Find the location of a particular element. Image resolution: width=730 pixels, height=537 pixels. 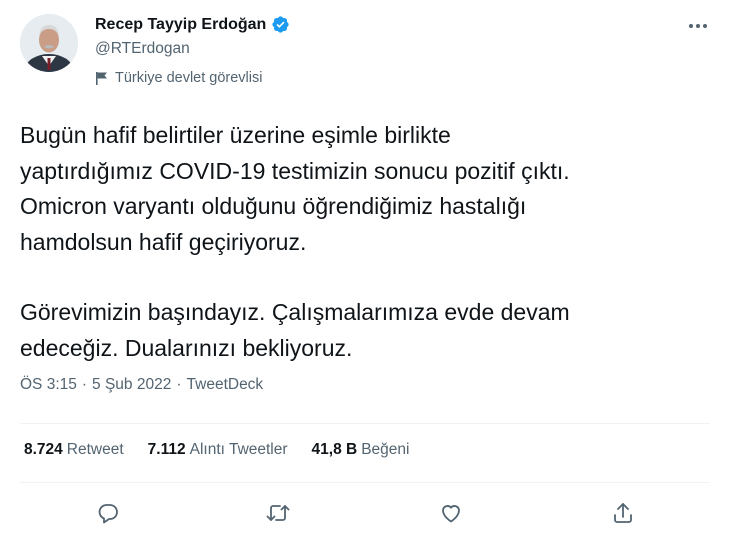

verified-badge-icon is located at coordinates (280, 24).